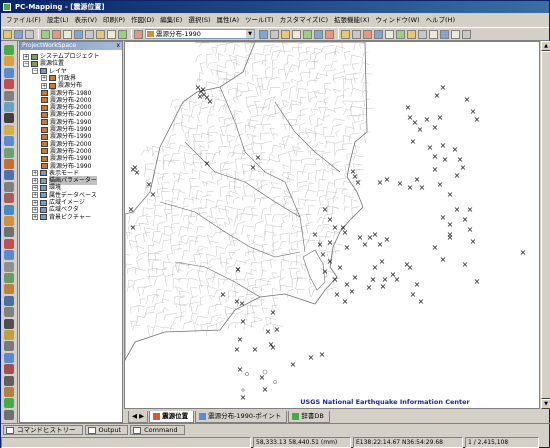  I want to click on menu-item-10: 拡張機能(X), so click(352, 20).